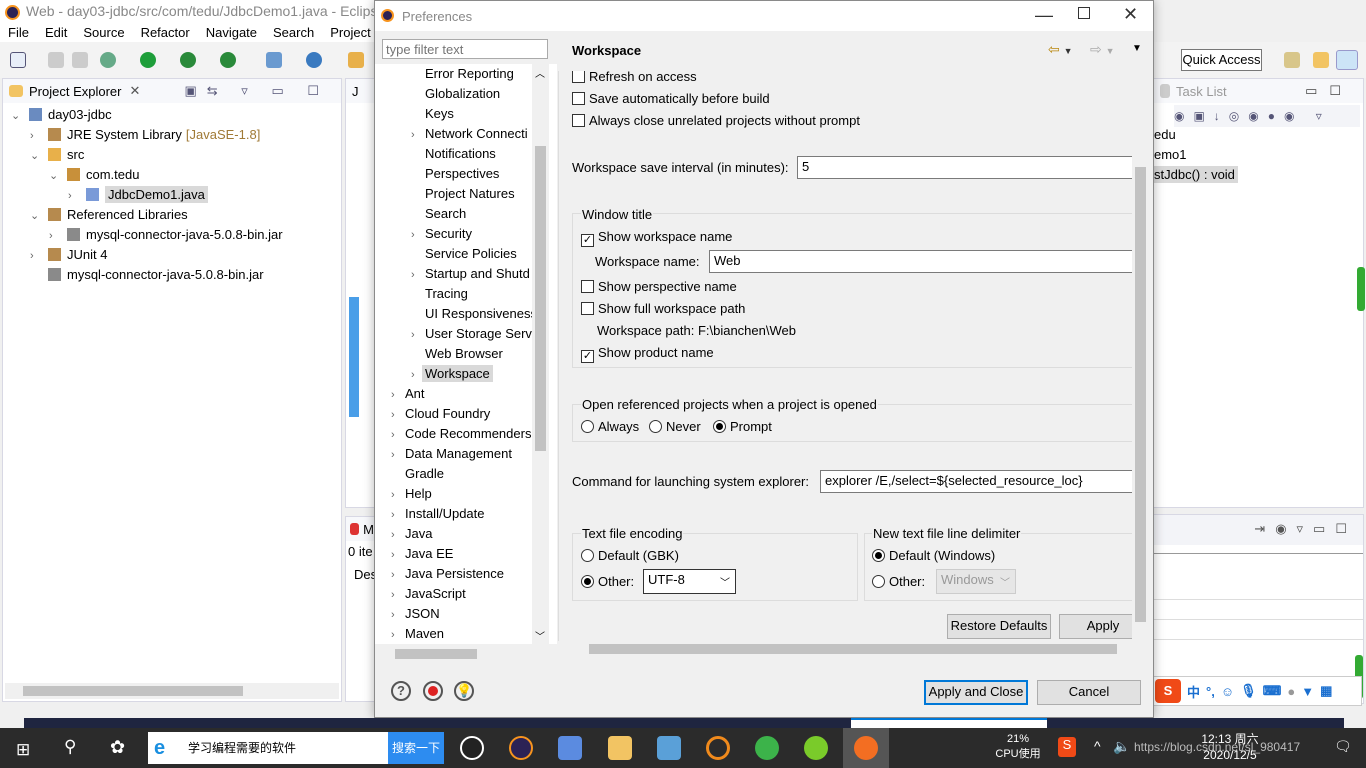 The height and width of the screenshot is (768, 1366). I want to click on run-icon, so click(148, 60).